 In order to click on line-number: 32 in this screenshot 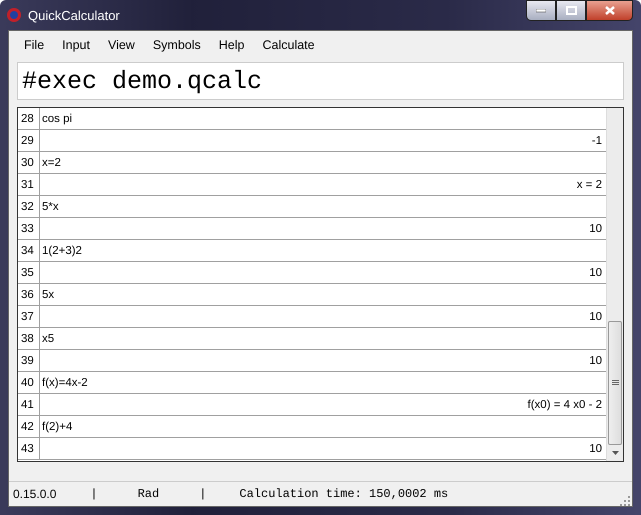, I will do `click(29, 206)`.